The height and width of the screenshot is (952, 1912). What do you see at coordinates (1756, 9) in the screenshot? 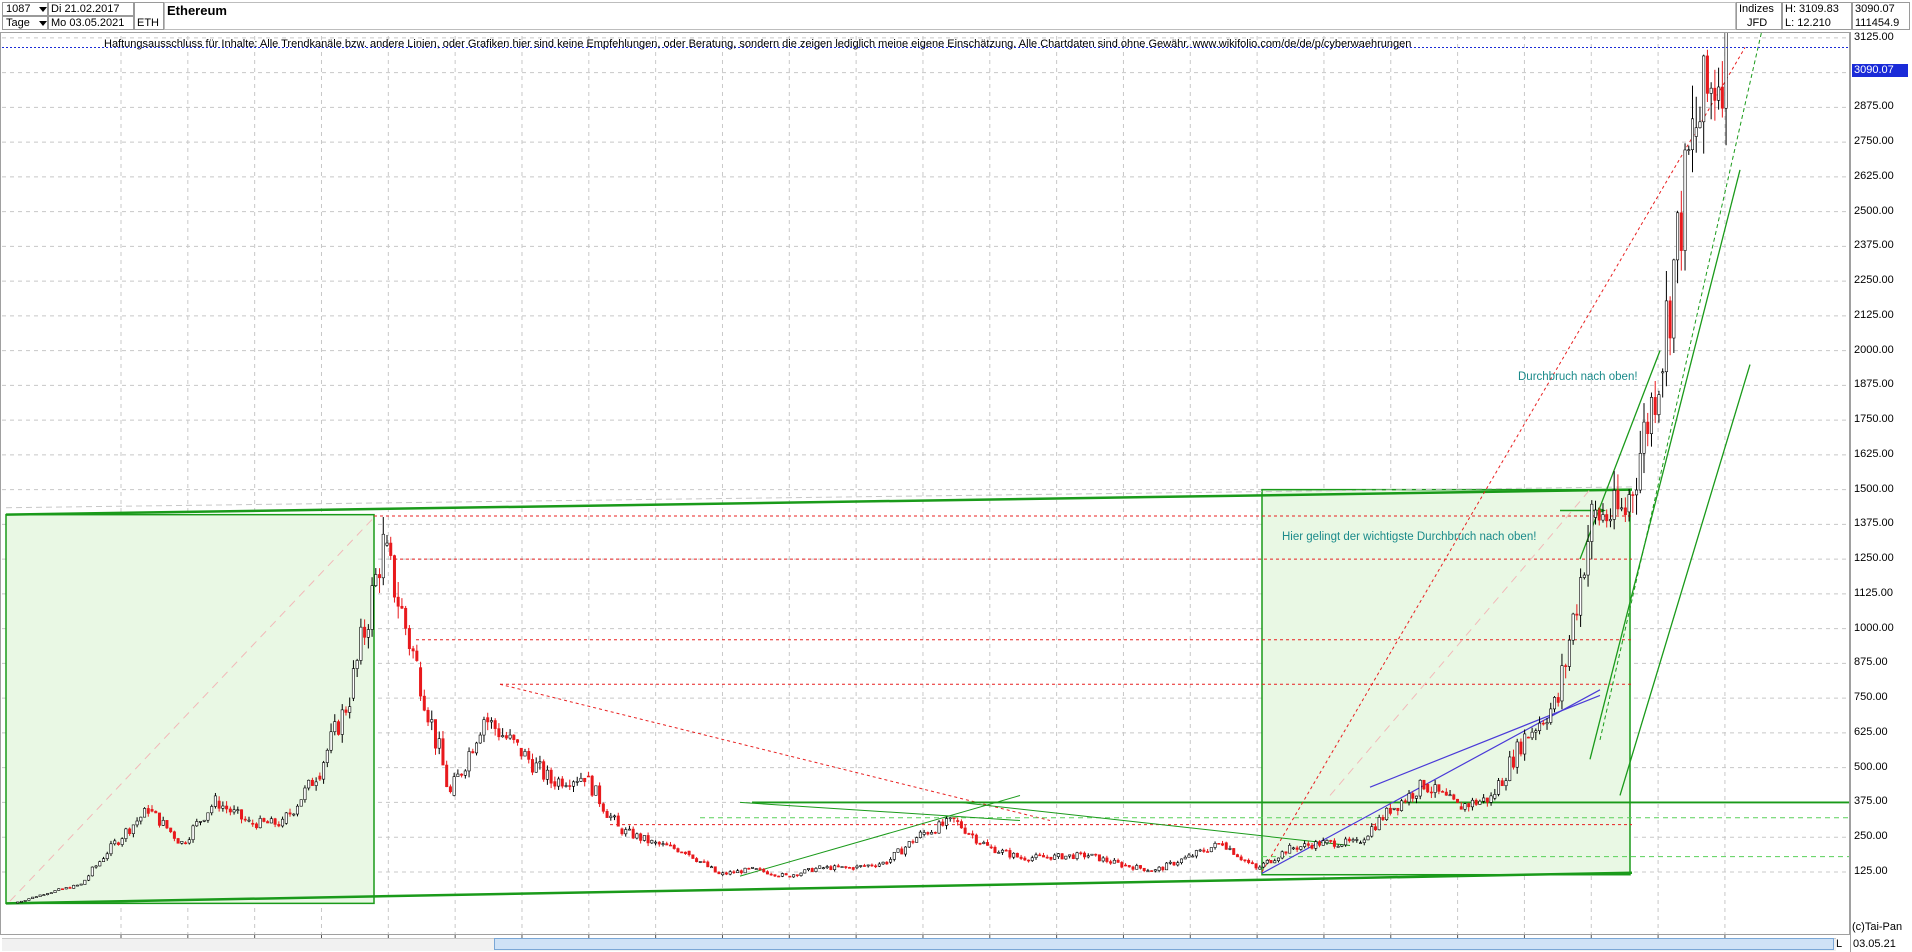
I see `category: Indizes` at bounding box center [1756, 9].